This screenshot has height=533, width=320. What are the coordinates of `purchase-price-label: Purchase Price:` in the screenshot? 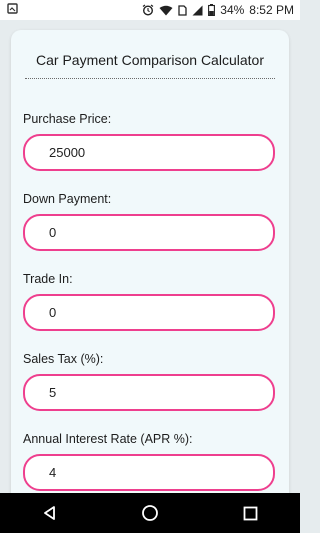 It's located at (67, 119).